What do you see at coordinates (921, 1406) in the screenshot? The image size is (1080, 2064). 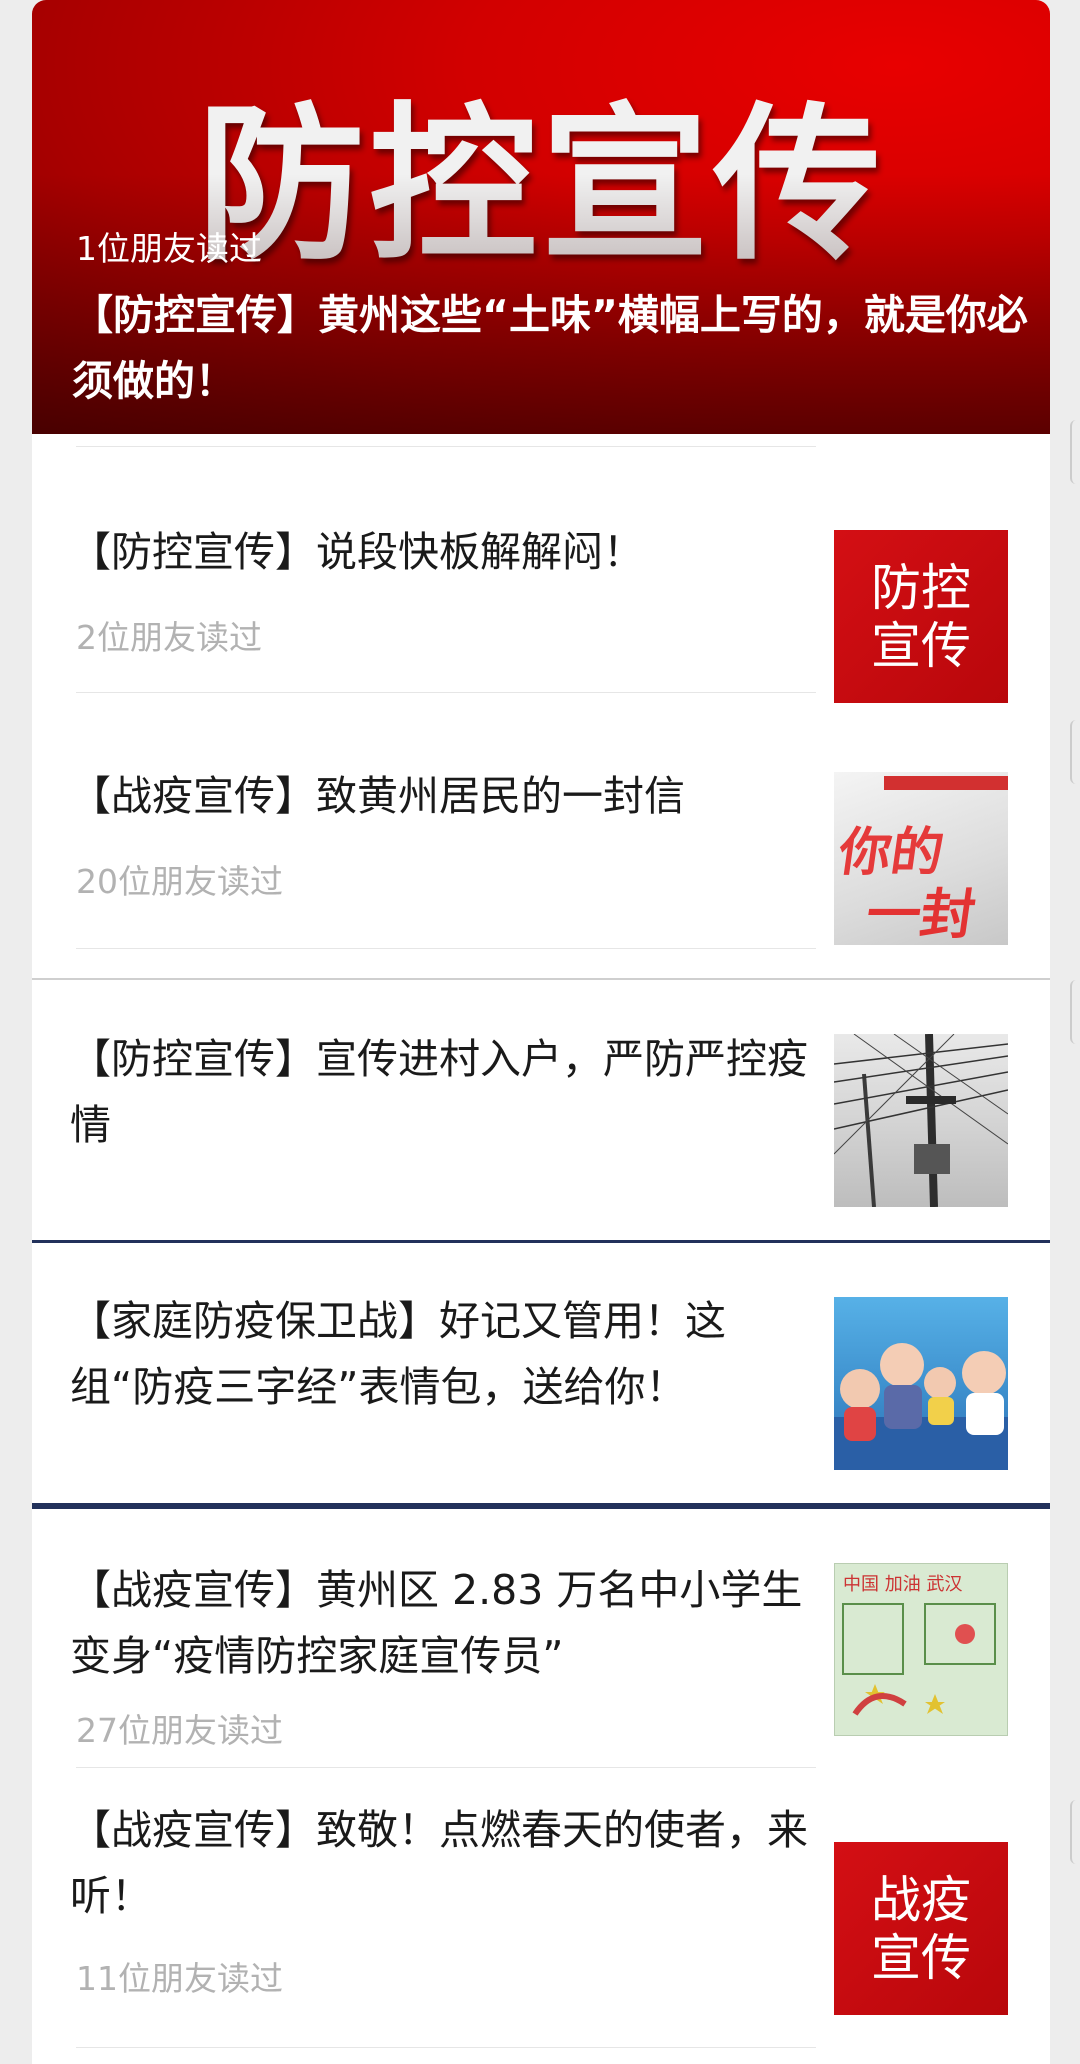 I see `cartoon-family-graphic` at bounding box center [921, 1406].